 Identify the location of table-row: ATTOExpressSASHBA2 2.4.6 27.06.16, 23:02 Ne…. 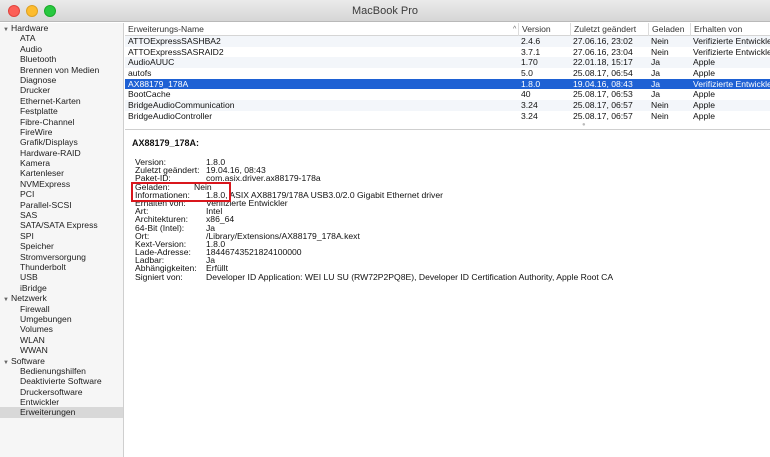
(447, 41).